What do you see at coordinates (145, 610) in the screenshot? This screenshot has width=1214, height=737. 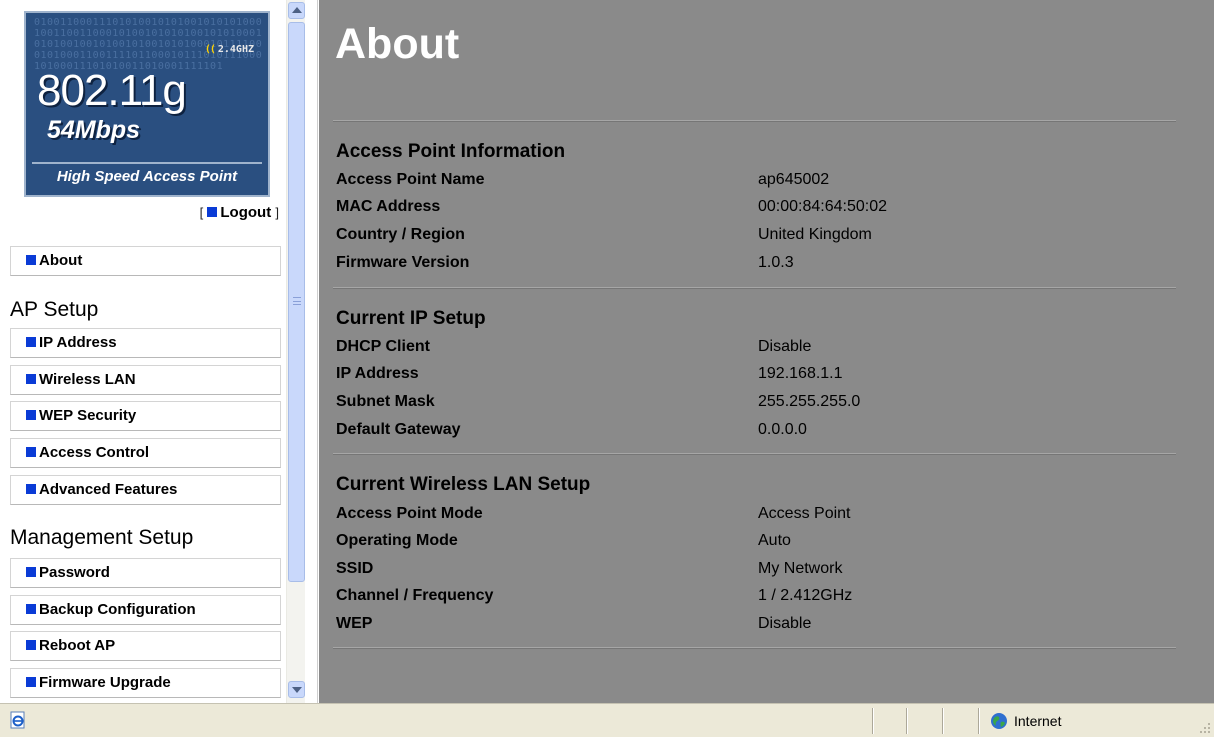 I see `nav-item-backup-configuration: Backup Configuration` at bounding box center [145, 610].